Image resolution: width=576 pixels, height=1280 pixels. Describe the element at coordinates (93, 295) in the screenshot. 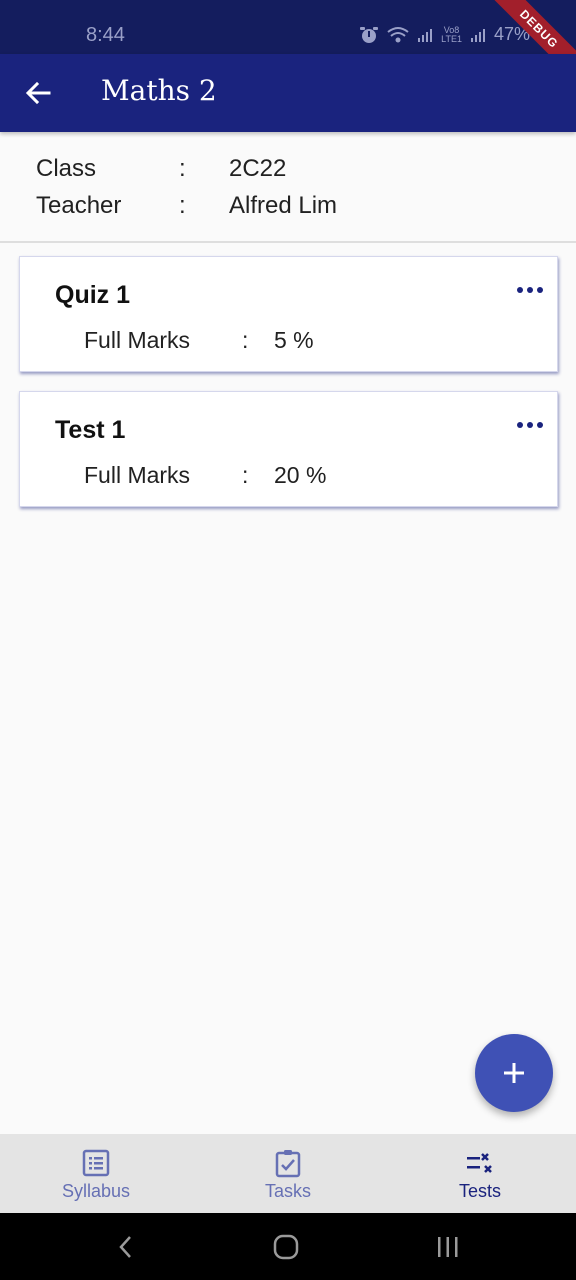

I see `test-title: Quiz 1` at that location.